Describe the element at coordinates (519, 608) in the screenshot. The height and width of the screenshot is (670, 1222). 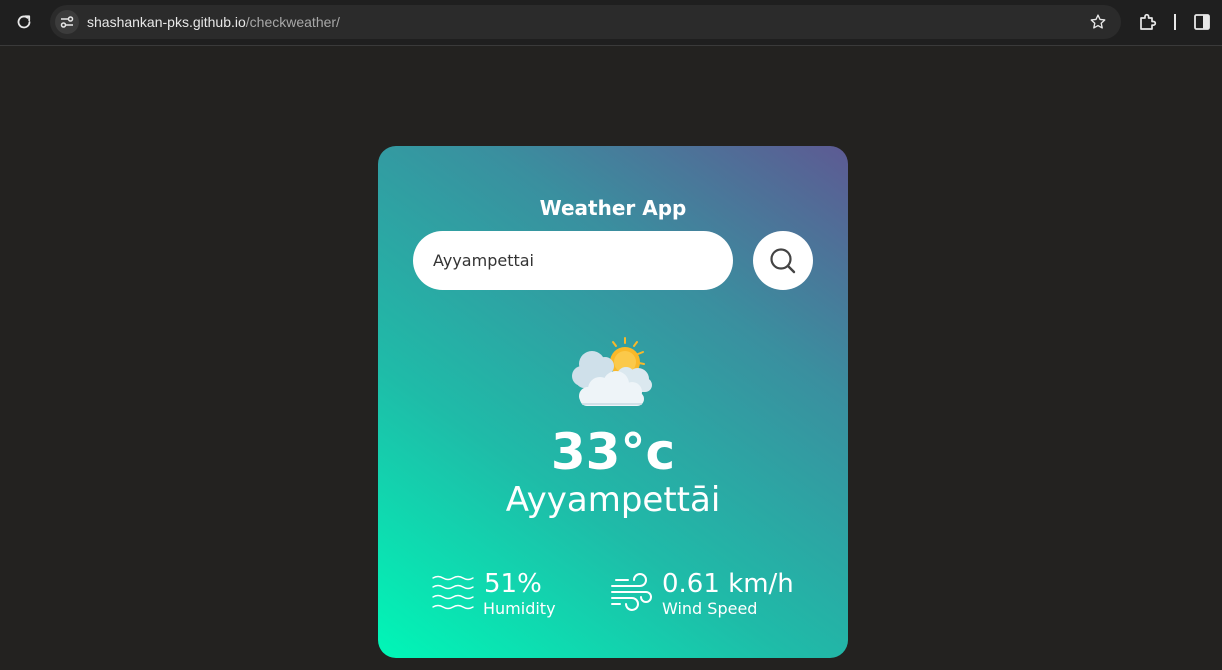
I see `humidity-label: Humidity` at that location.